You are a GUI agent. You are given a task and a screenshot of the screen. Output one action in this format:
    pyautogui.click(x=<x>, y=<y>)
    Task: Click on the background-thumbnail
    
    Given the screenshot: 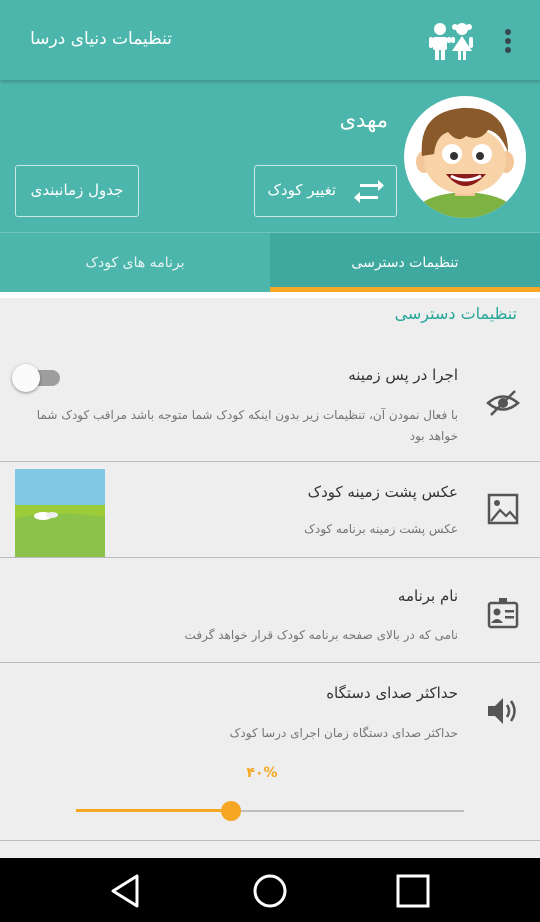 What is the action you would take?
    pyautogui.click(x=60, y=513)
    